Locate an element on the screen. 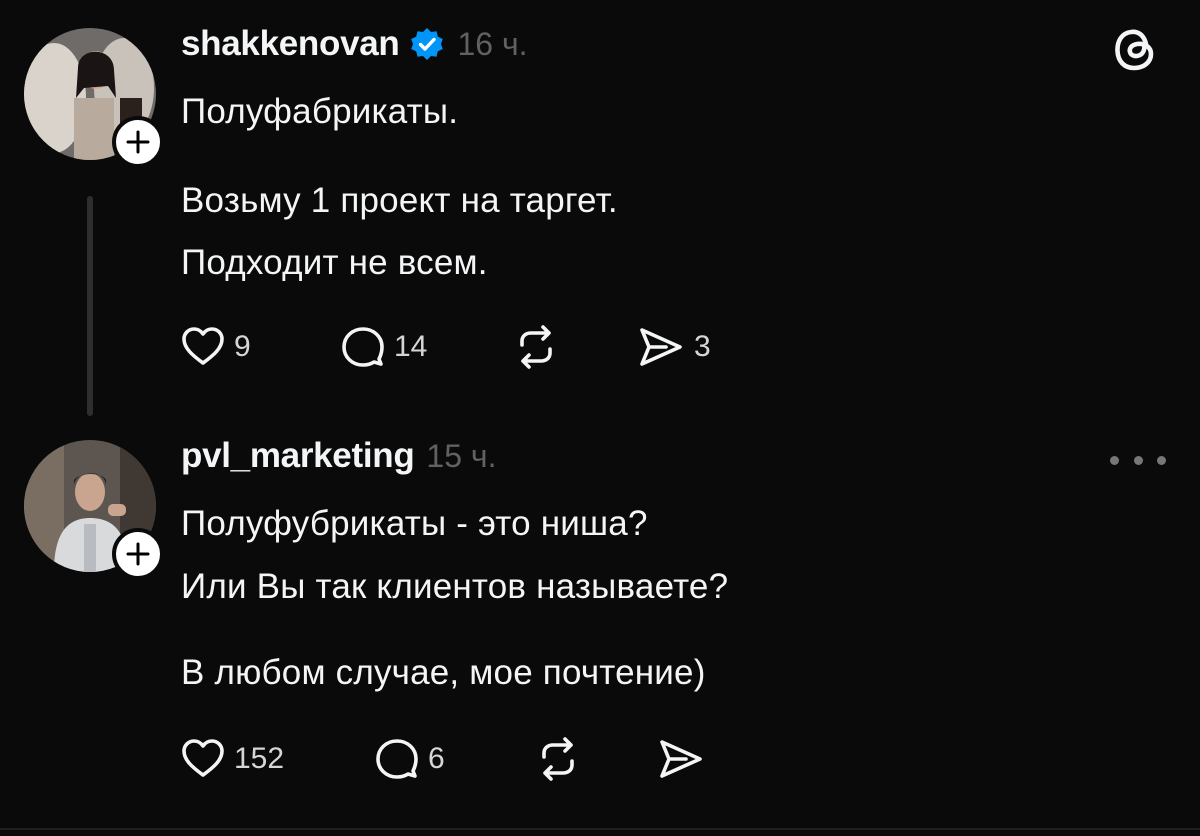  post-header: shakkenovan 16 ч. is located at coordinates (354, 44).